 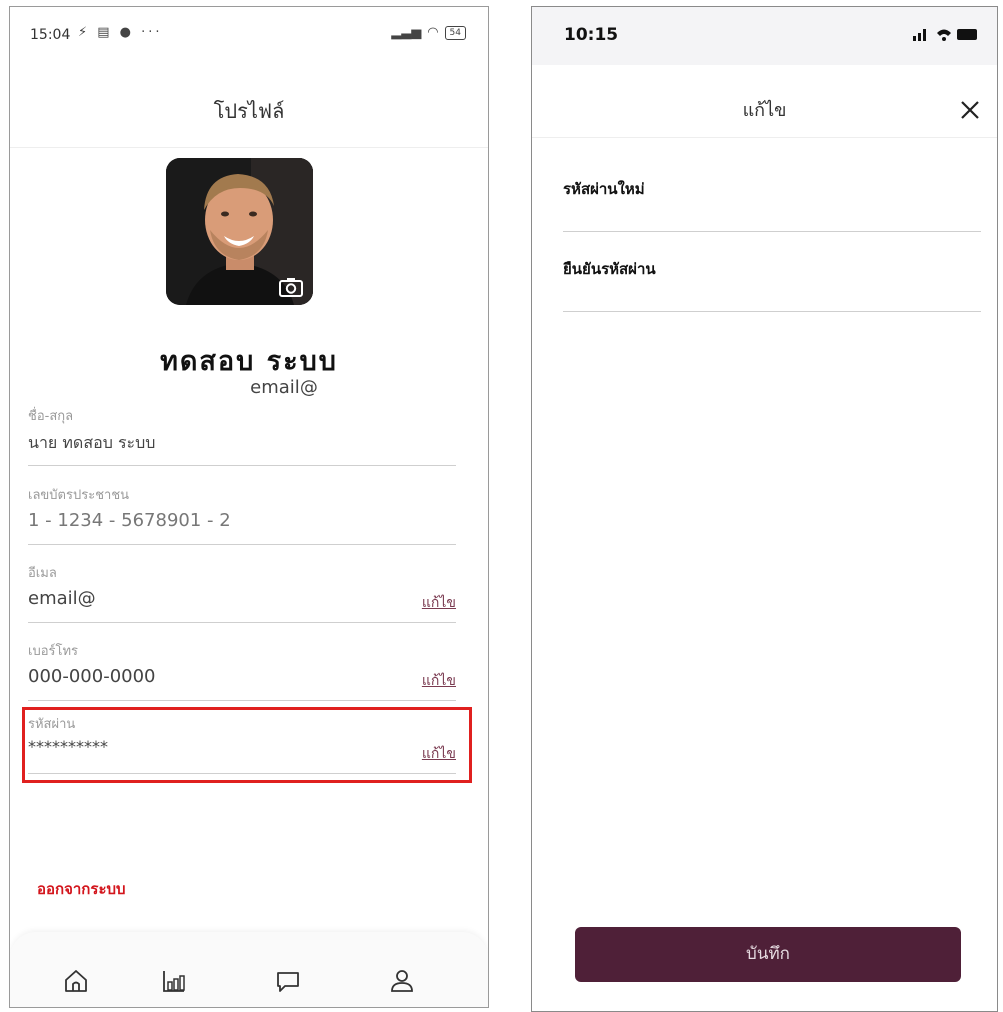 What do you see at coordinates (455, 32) in the screenshot?
I see `battery-icon: 54` at bounding box center [455, 32].